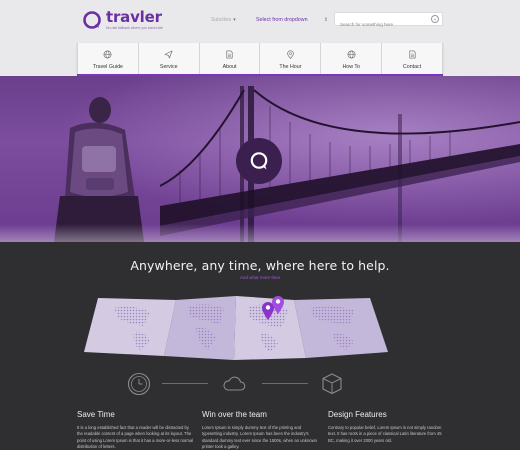 The width and height of the screenshot is (520, 450). What do you see at coordinates (108, 59) in the screenshot?
I see `nav-item-travel-guide: Travel Guide` at bounding box center [108, 59].